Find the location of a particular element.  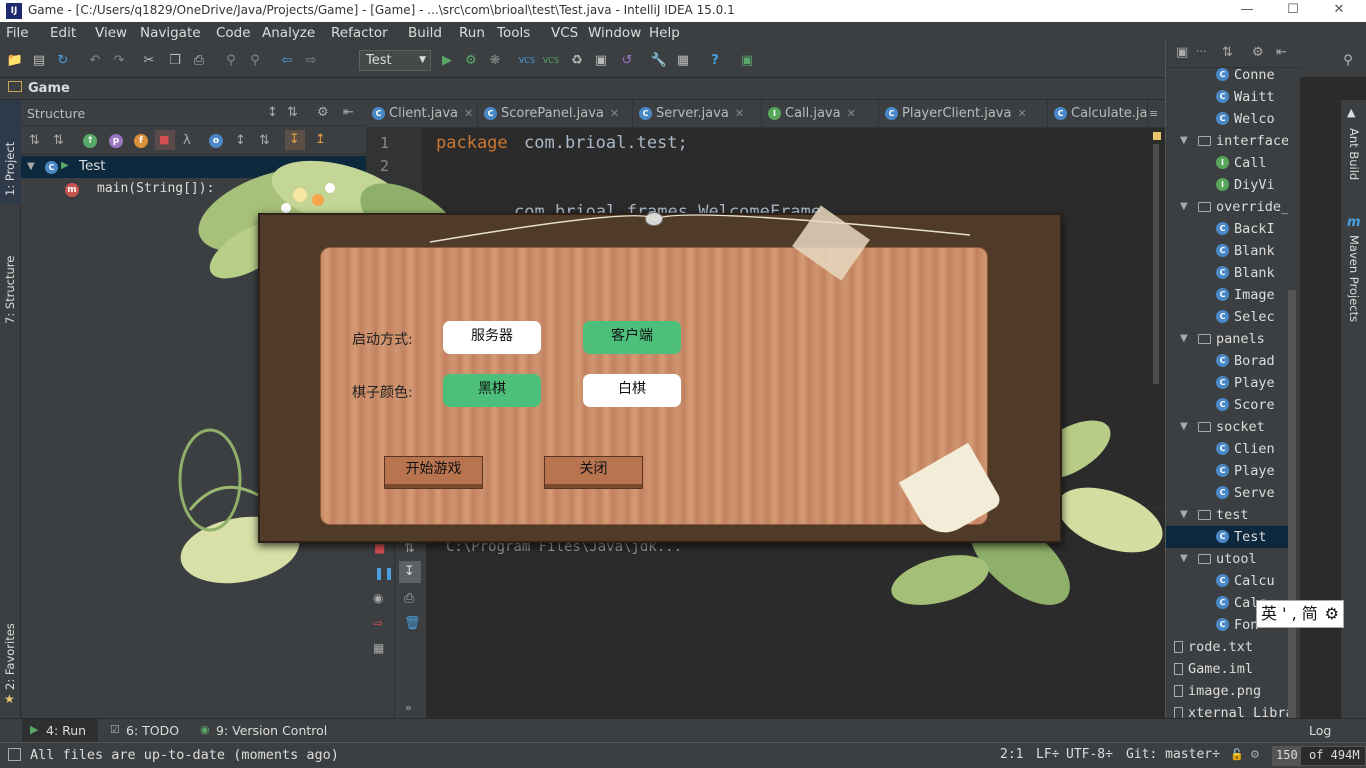

ime-indicator: 英 ' , 简 ⚙ is located at coordinates (1300, 614).